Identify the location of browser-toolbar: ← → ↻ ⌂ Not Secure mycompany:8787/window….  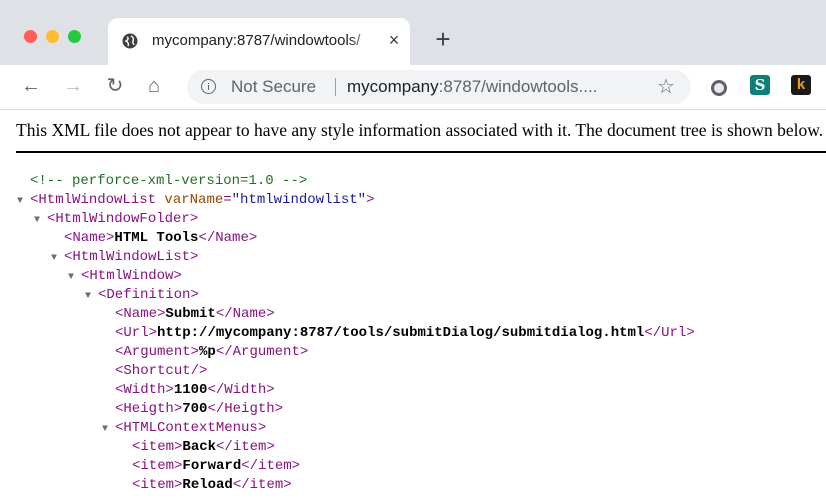
(413, 87).